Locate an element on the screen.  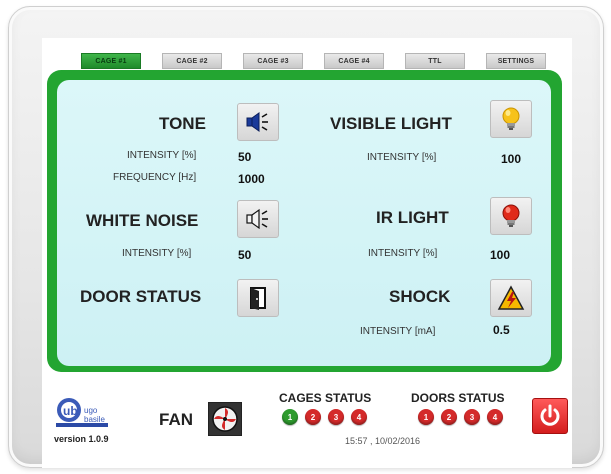
lightning-icon is located at coordinates (511, 297).